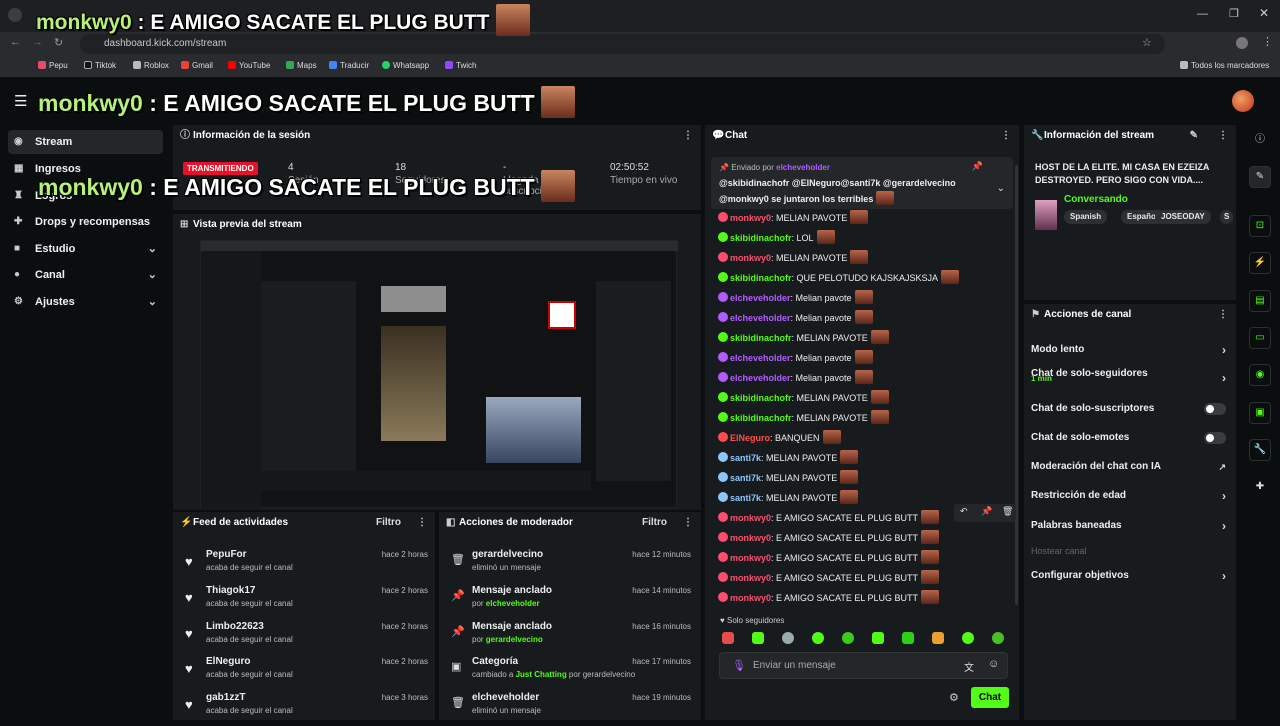 The image size is (1280, 726). Describe the element at coordinates (1128, 350) in the screenshot. I see `action-slow-mode: Modo lento ›` at that location.